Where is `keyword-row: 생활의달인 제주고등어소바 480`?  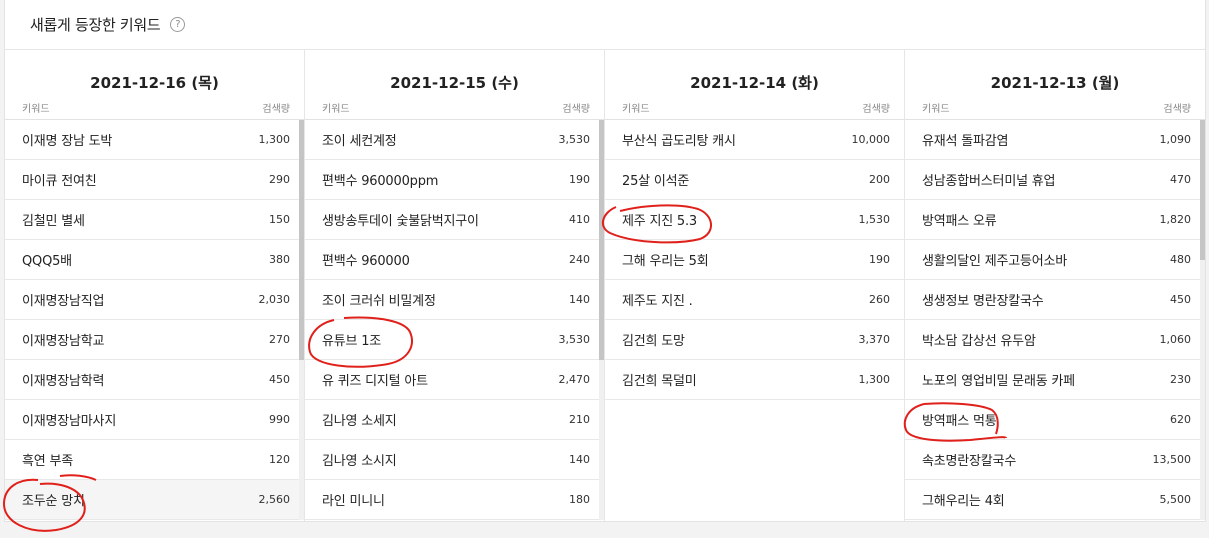 keyword-row: 생활의달인 제주고등어소바 480 is located at coordinates (1055, 260).